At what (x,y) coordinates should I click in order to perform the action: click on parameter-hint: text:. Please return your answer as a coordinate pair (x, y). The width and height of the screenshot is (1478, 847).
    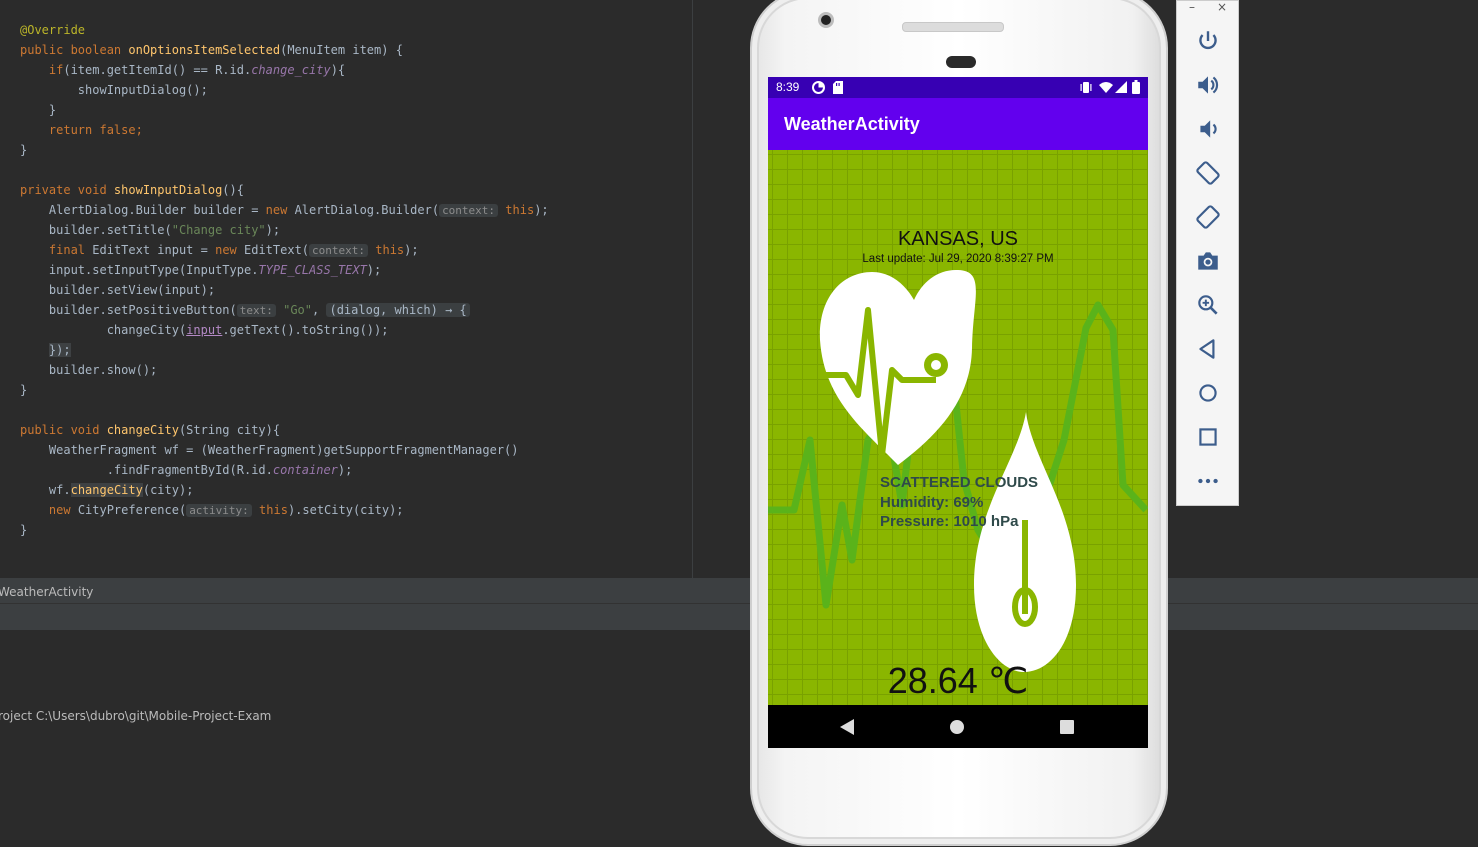
    Looking at the image, I should click on (256, 310).